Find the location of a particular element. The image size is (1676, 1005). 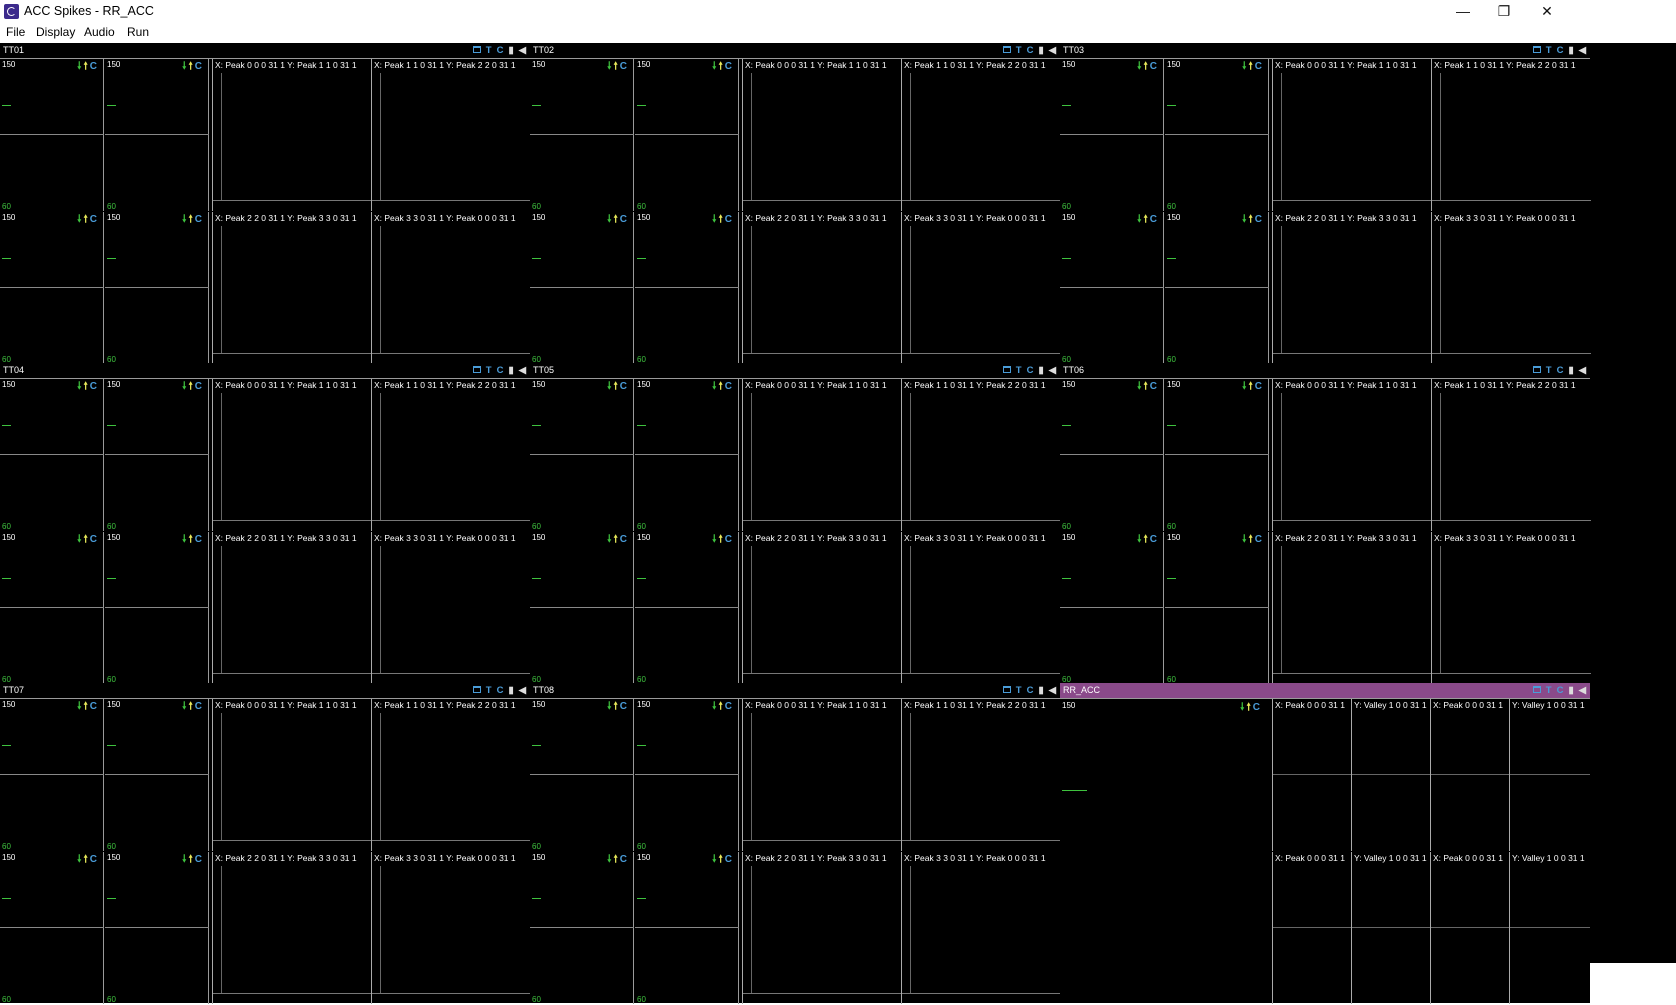

menu-display: Display is located at coordinates (55, 32).